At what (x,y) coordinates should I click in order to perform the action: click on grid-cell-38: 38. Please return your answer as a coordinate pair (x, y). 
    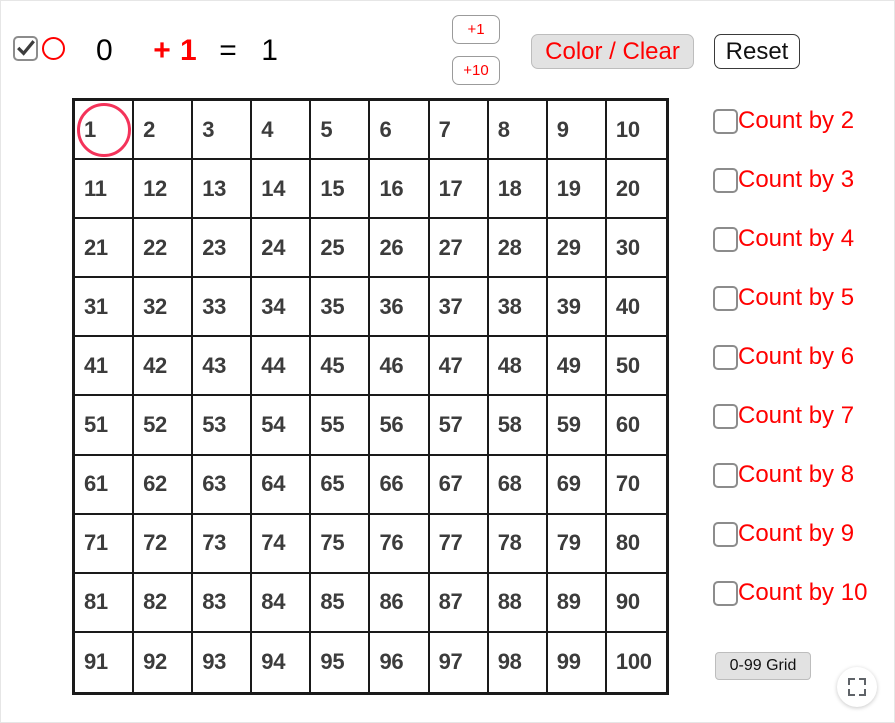
    Looking at the image, I should click on (518, 308).